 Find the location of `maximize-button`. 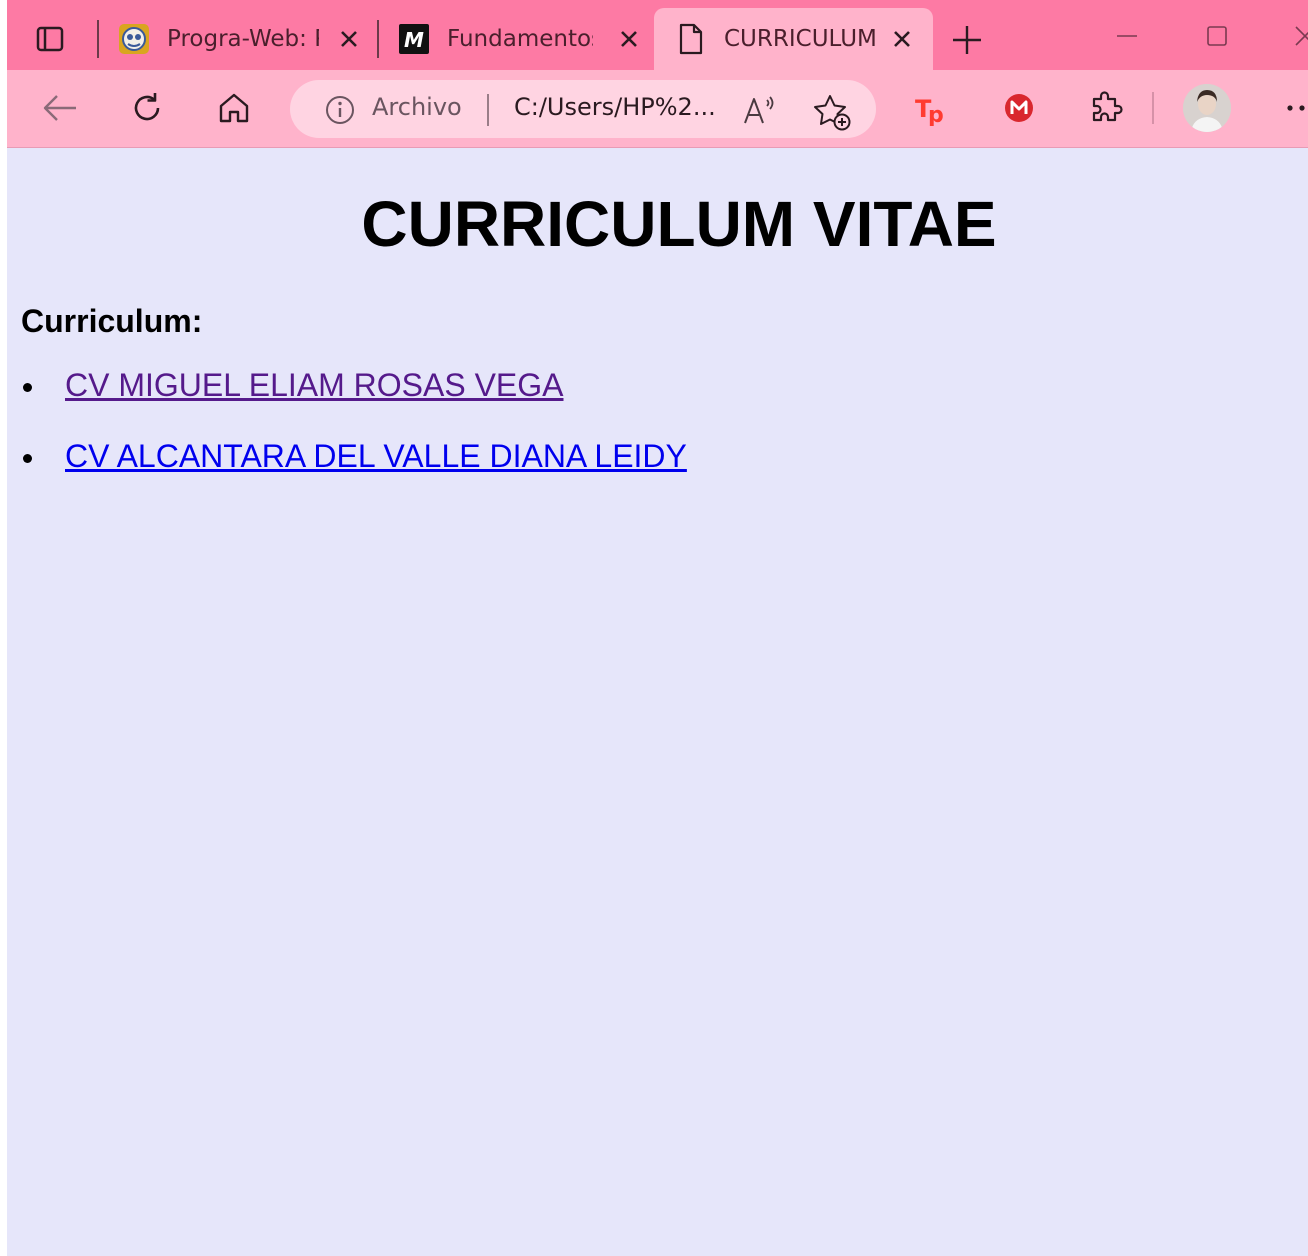

maximize-button is located at coordinates (1217, 36).